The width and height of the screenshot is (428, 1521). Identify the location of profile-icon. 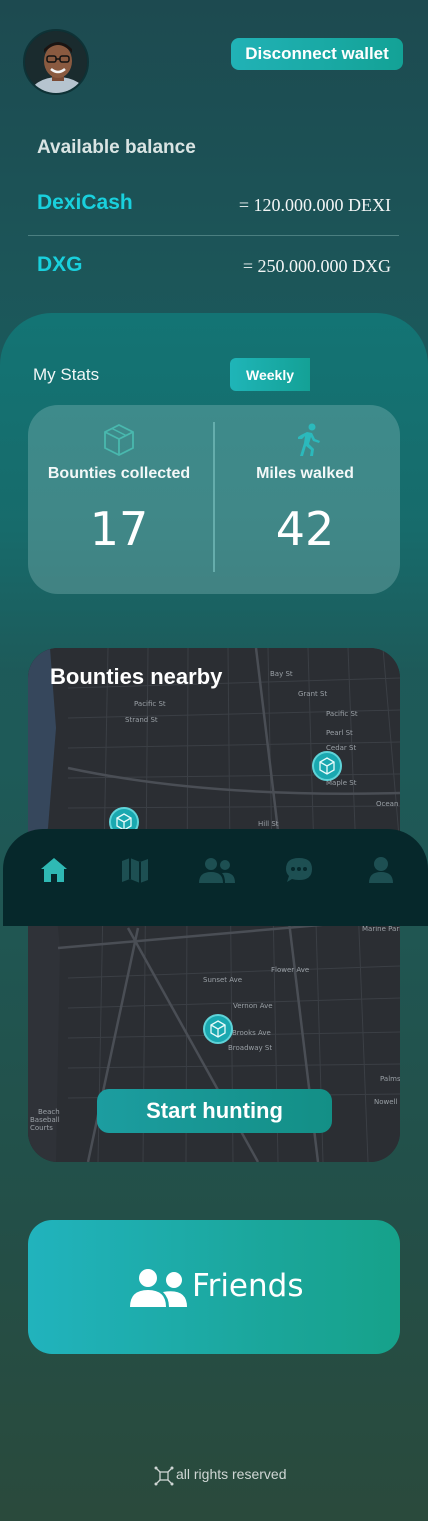
(381, 870).